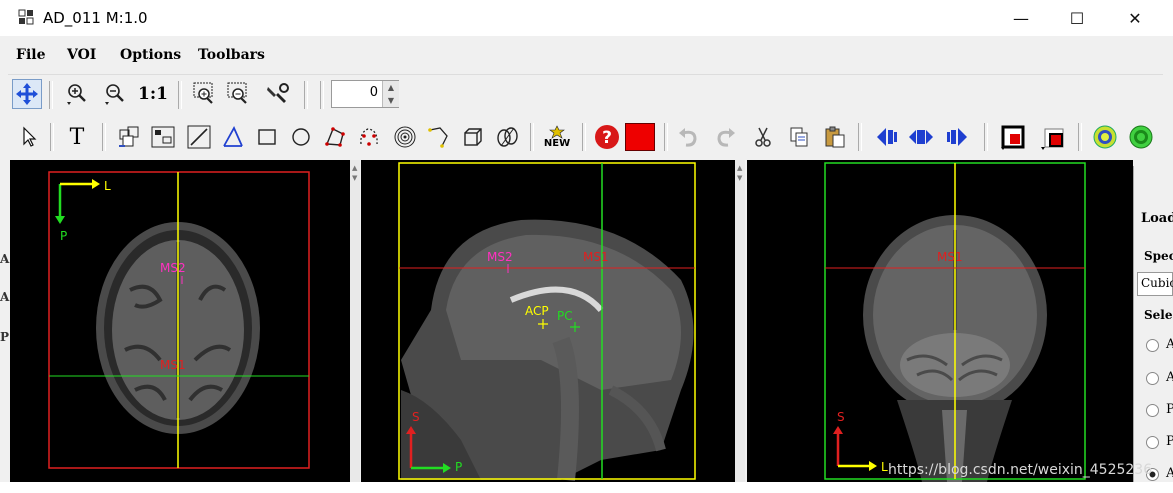 The width and height of the screenshot is (1173, 493). I want to click on property-color-b-button, so click(1053, 137).